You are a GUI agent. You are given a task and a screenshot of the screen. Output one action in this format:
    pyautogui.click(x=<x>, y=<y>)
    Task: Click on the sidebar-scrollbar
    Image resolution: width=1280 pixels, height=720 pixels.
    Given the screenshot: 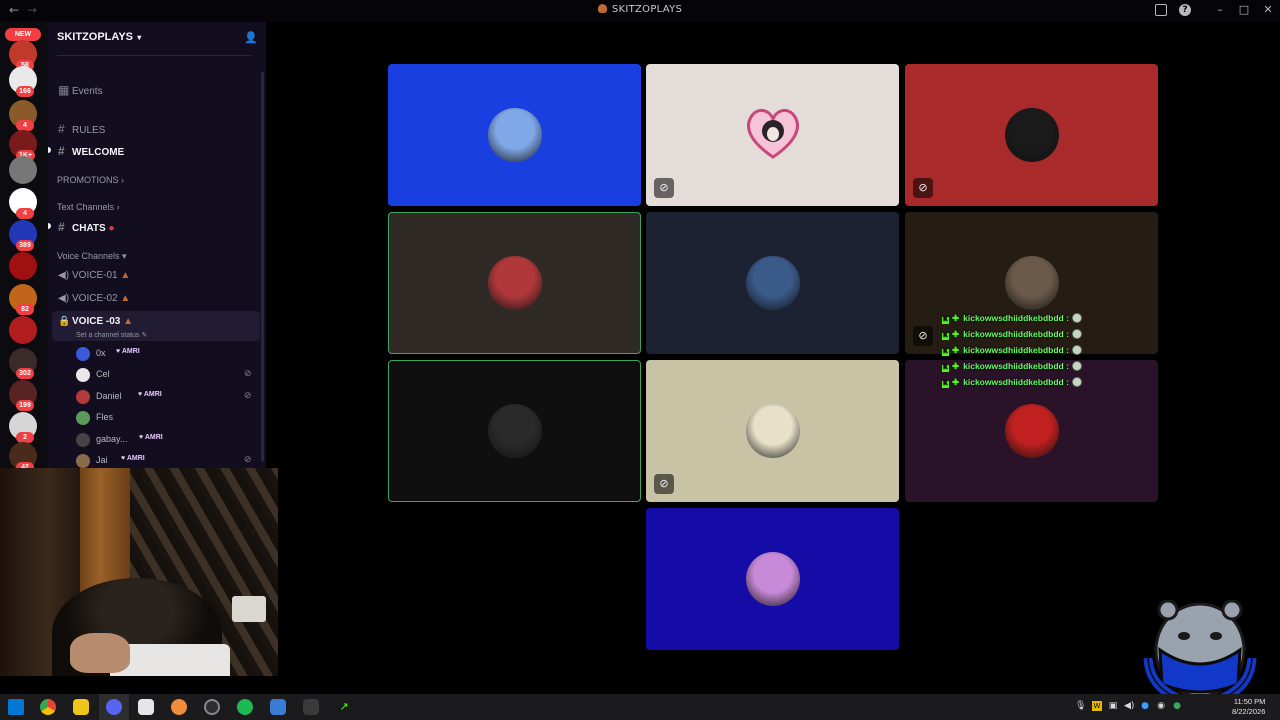 What is the action you would take?
    pyautogui.click(x=262, y=267)
    